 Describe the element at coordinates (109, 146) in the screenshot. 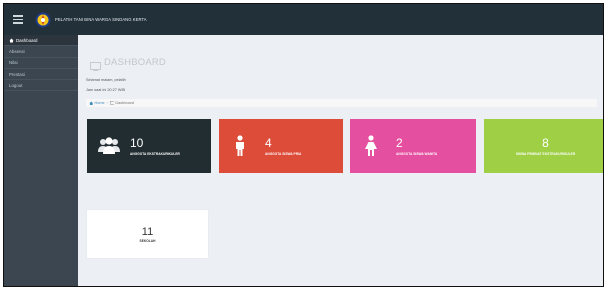

I see `users-icon` at that location.